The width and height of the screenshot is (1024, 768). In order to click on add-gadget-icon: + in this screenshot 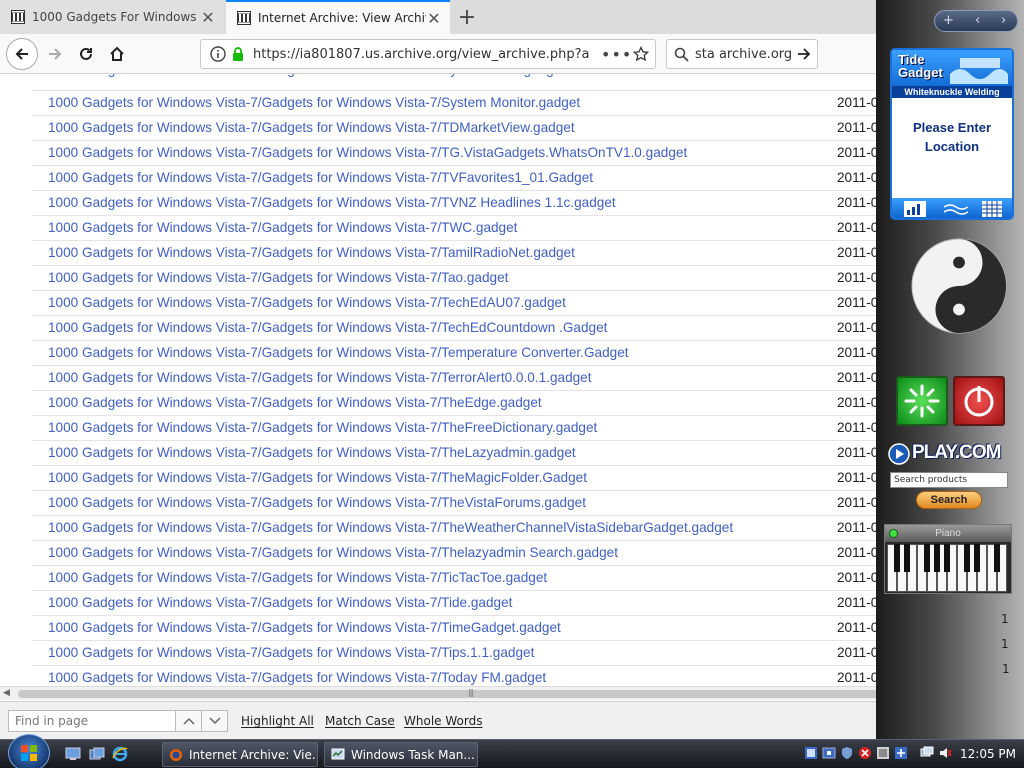, I will do `click(948, 20)`.